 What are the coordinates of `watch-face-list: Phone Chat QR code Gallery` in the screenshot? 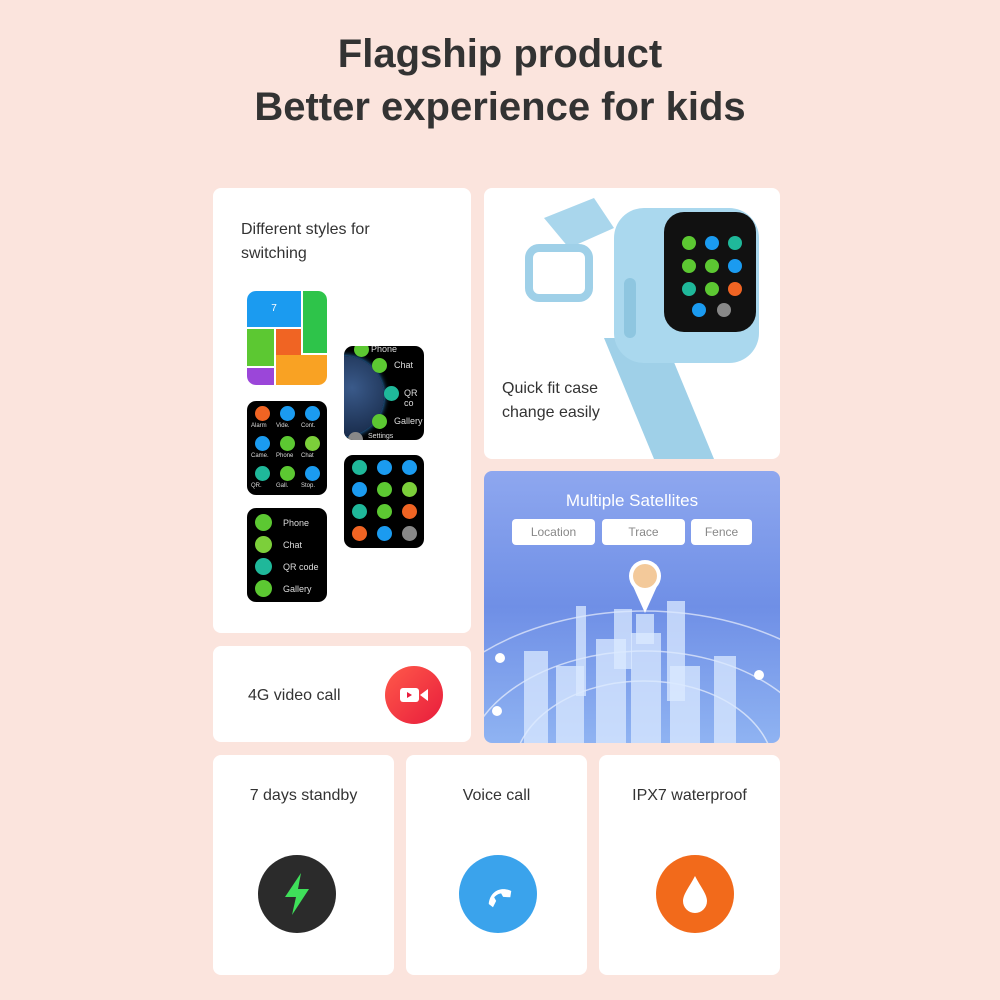 It's located at (287, 555).